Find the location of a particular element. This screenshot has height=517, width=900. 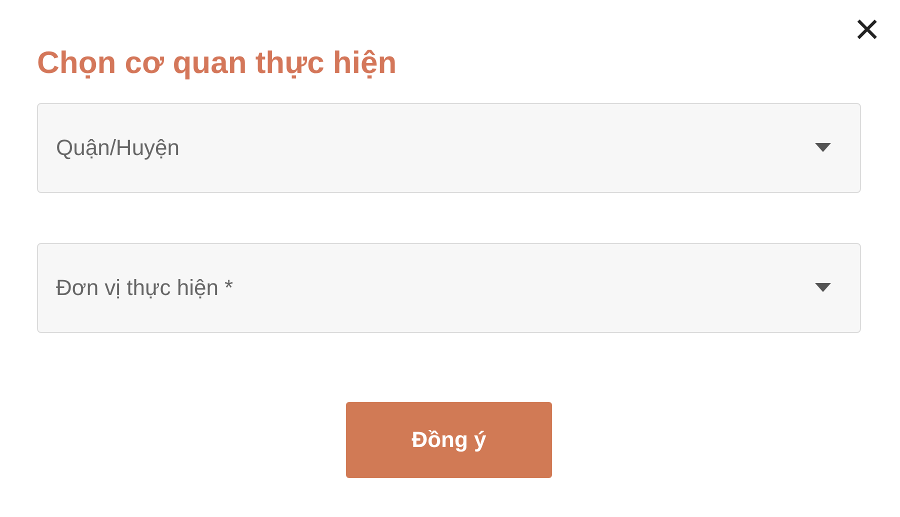

close-button: × is located at coordinates (867, 30).